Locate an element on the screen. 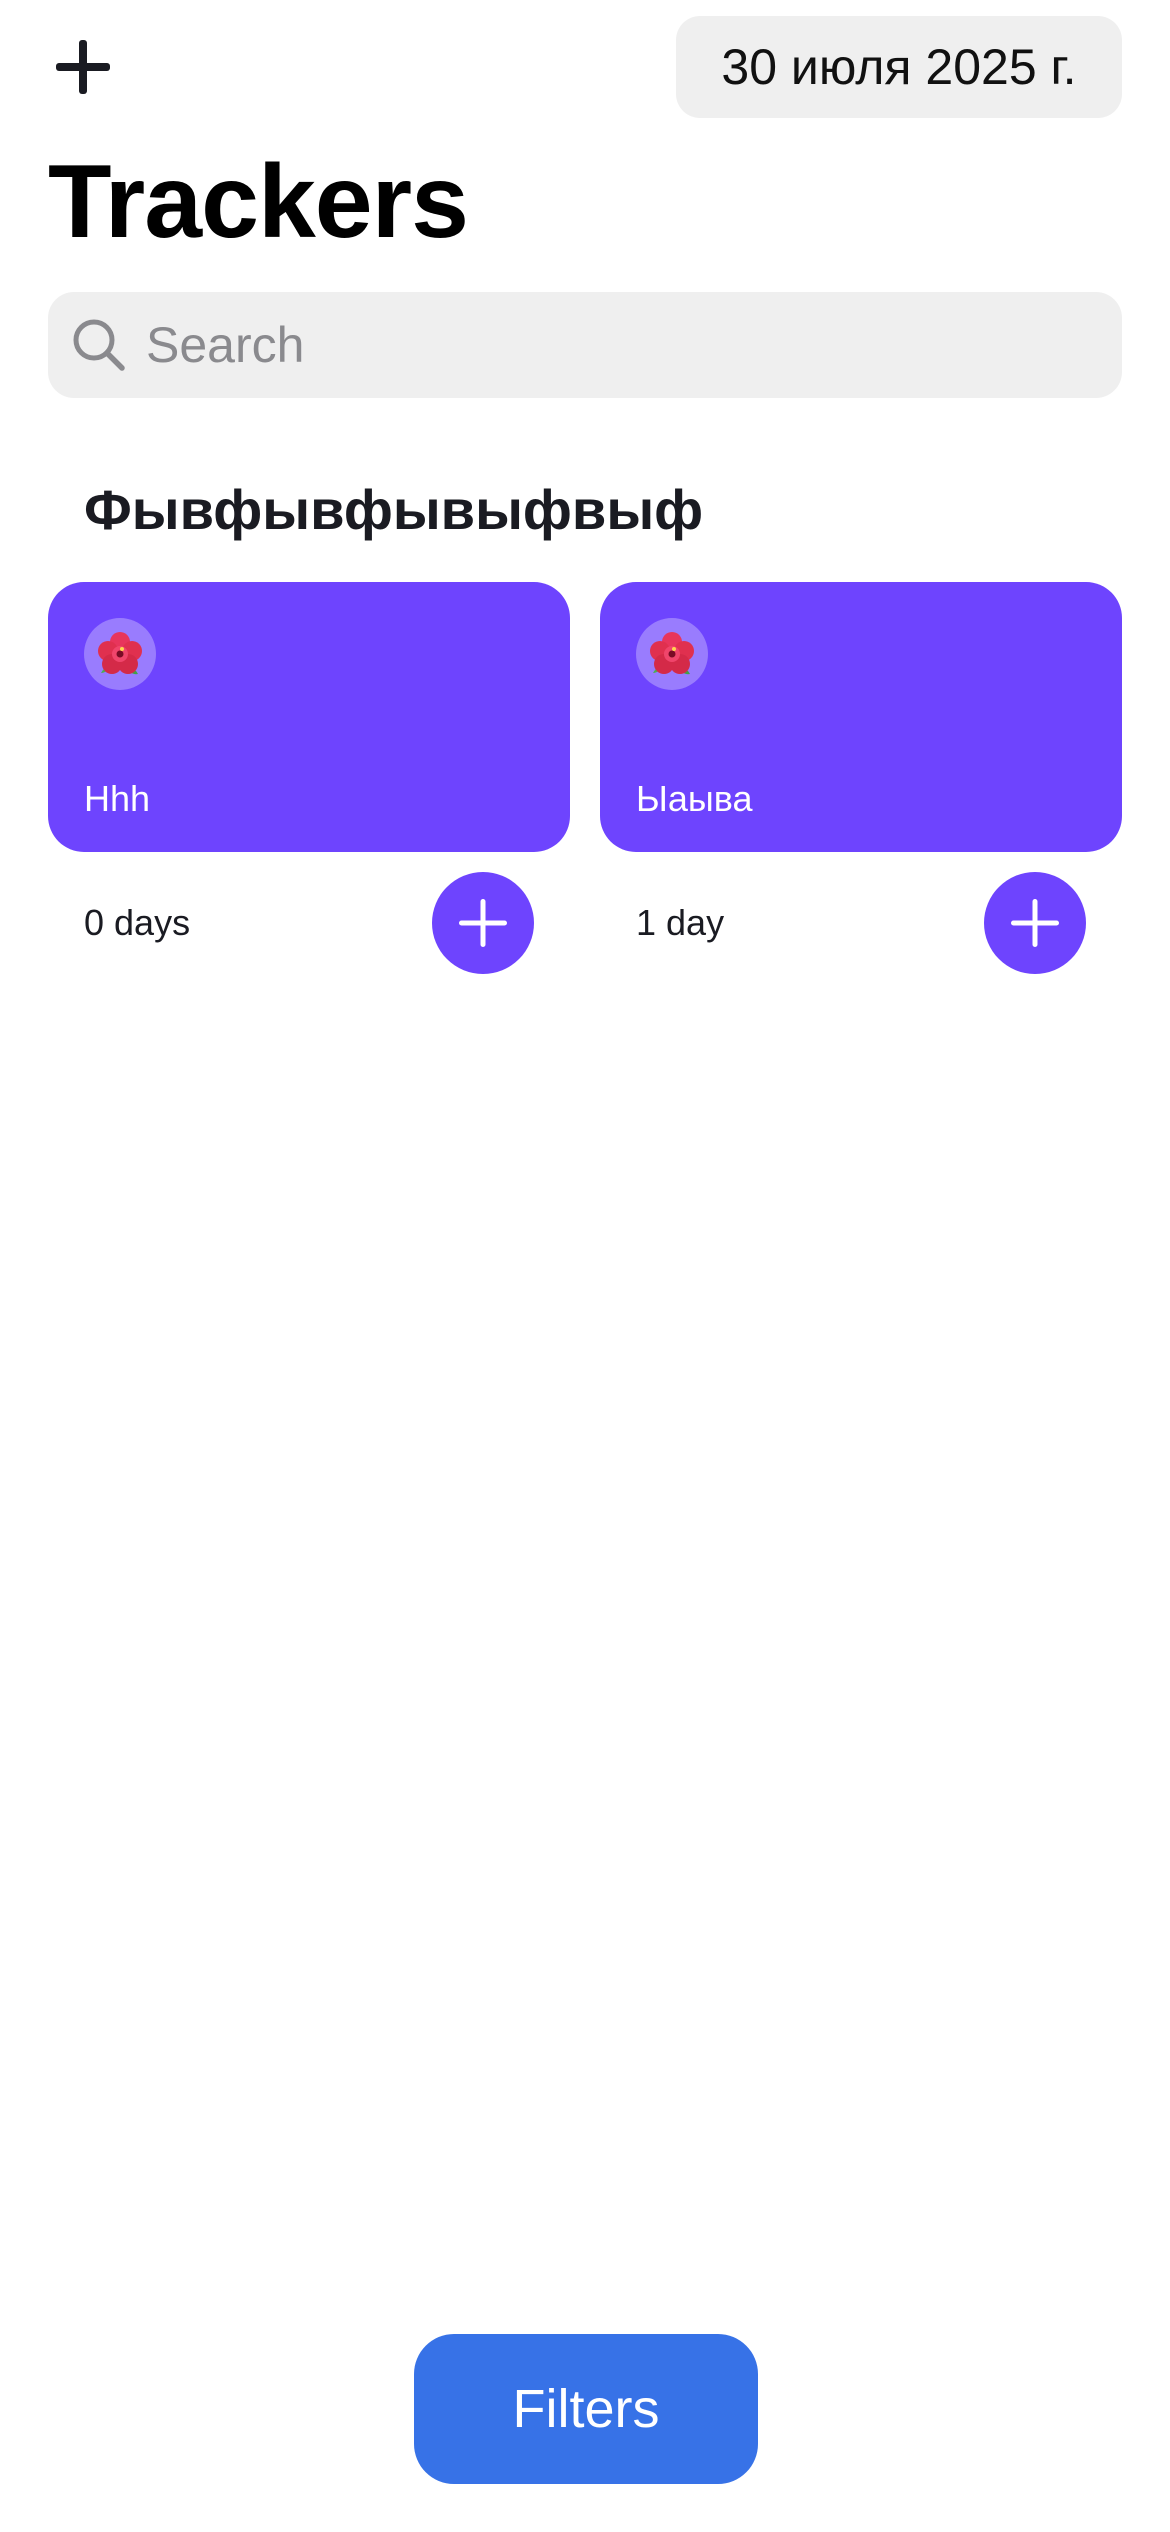  search-input is located at coordinates (596, 345).